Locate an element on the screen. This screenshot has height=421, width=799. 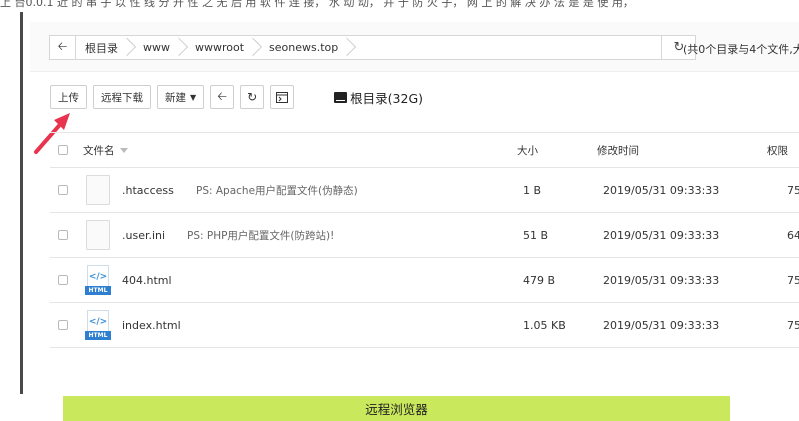
file-permission: 644 is located at coordinates (793, 235).